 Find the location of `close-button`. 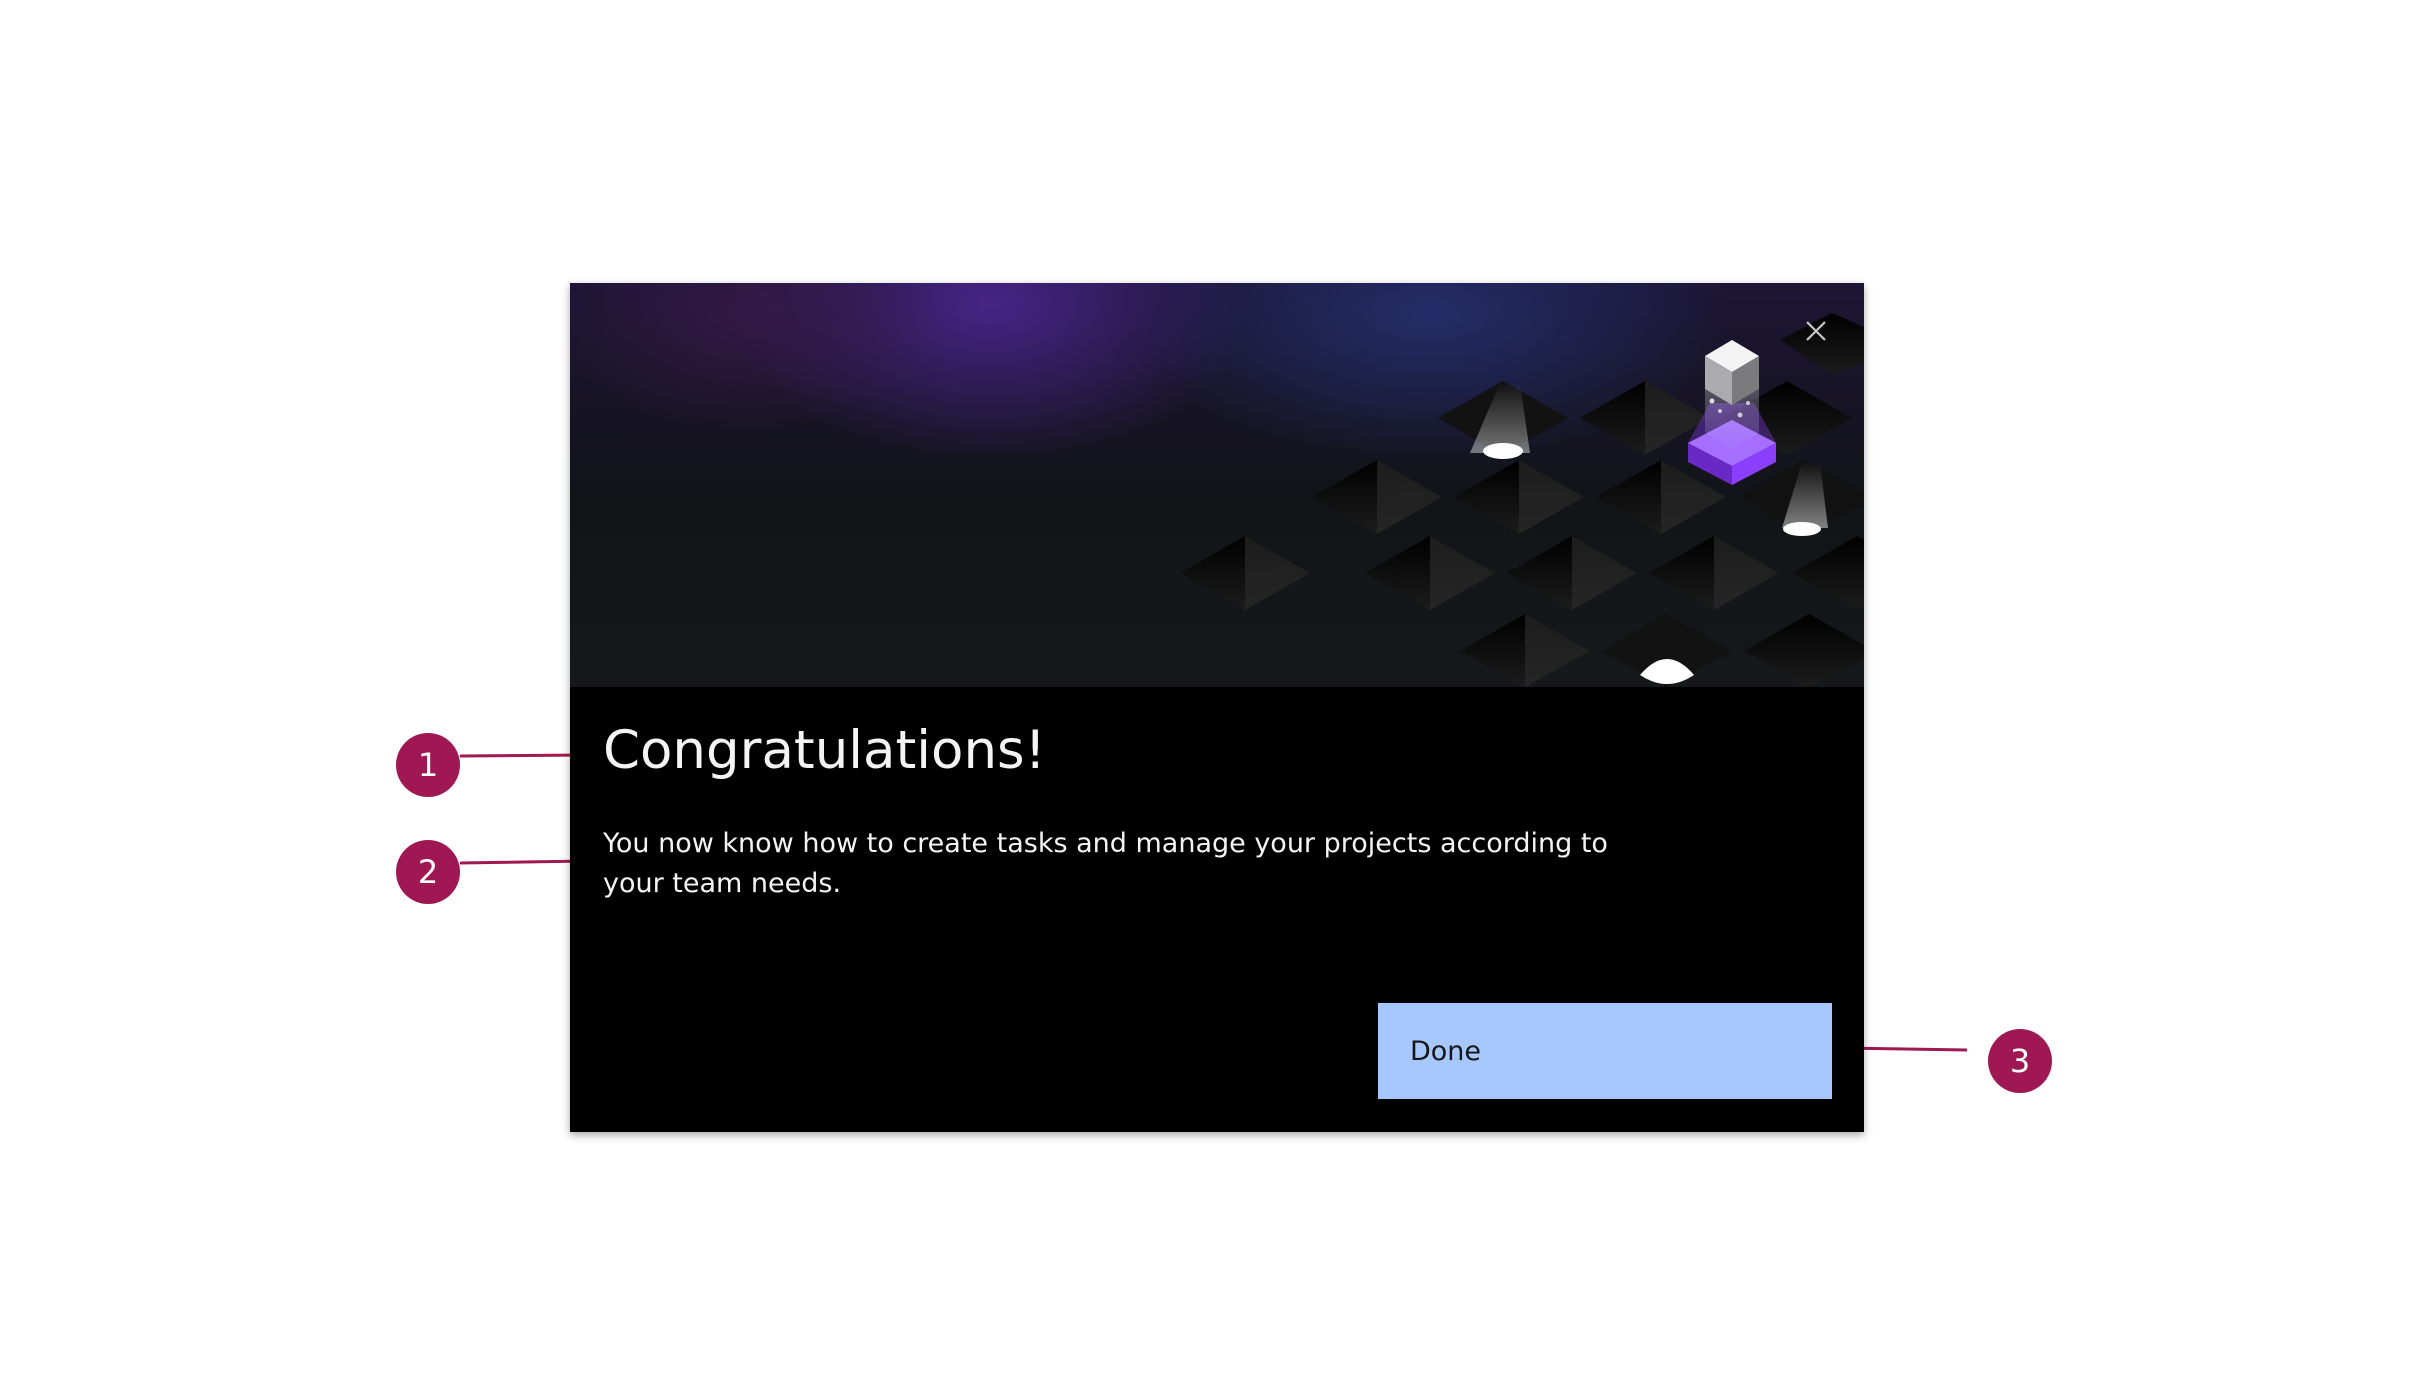

close-button is located at coordinates (1816, 331).